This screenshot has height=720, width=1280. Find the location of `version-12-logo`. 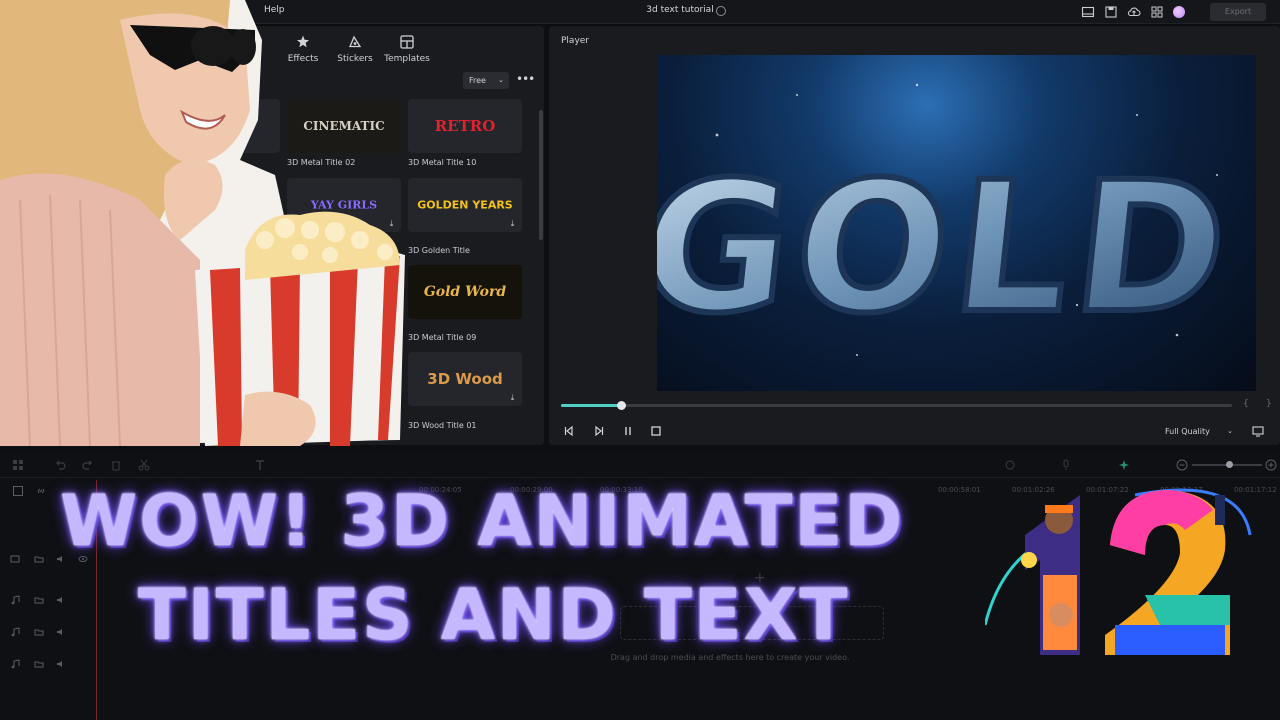

version-12-logo is located at coordinates (1118, 571).